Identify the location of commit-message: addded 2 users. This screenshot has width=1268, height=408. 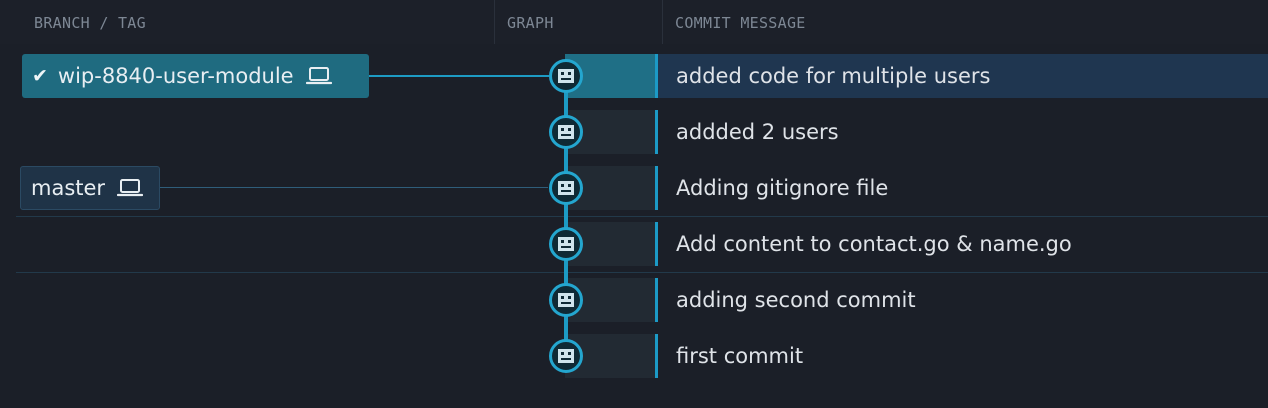
(757, 132).